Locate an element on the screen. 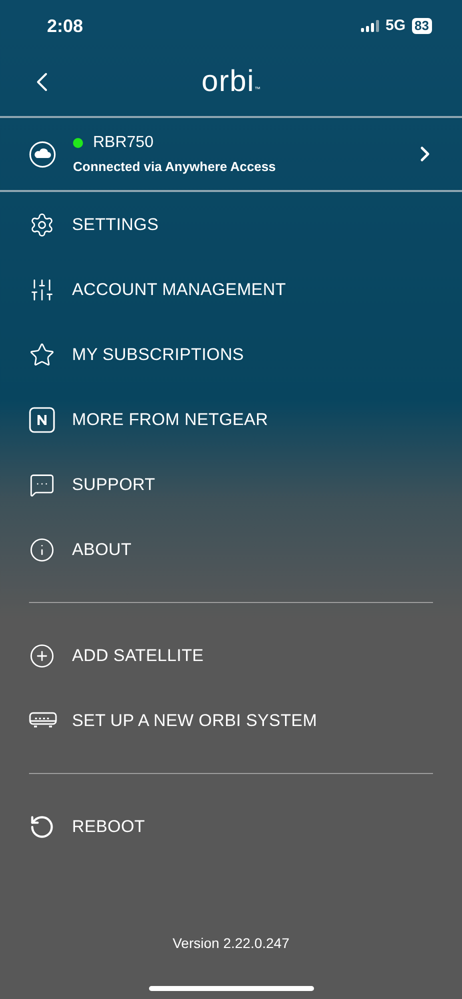 The width and height of the screenshot is (462, 999). sliders-icon is located at coordinates (42, 289).